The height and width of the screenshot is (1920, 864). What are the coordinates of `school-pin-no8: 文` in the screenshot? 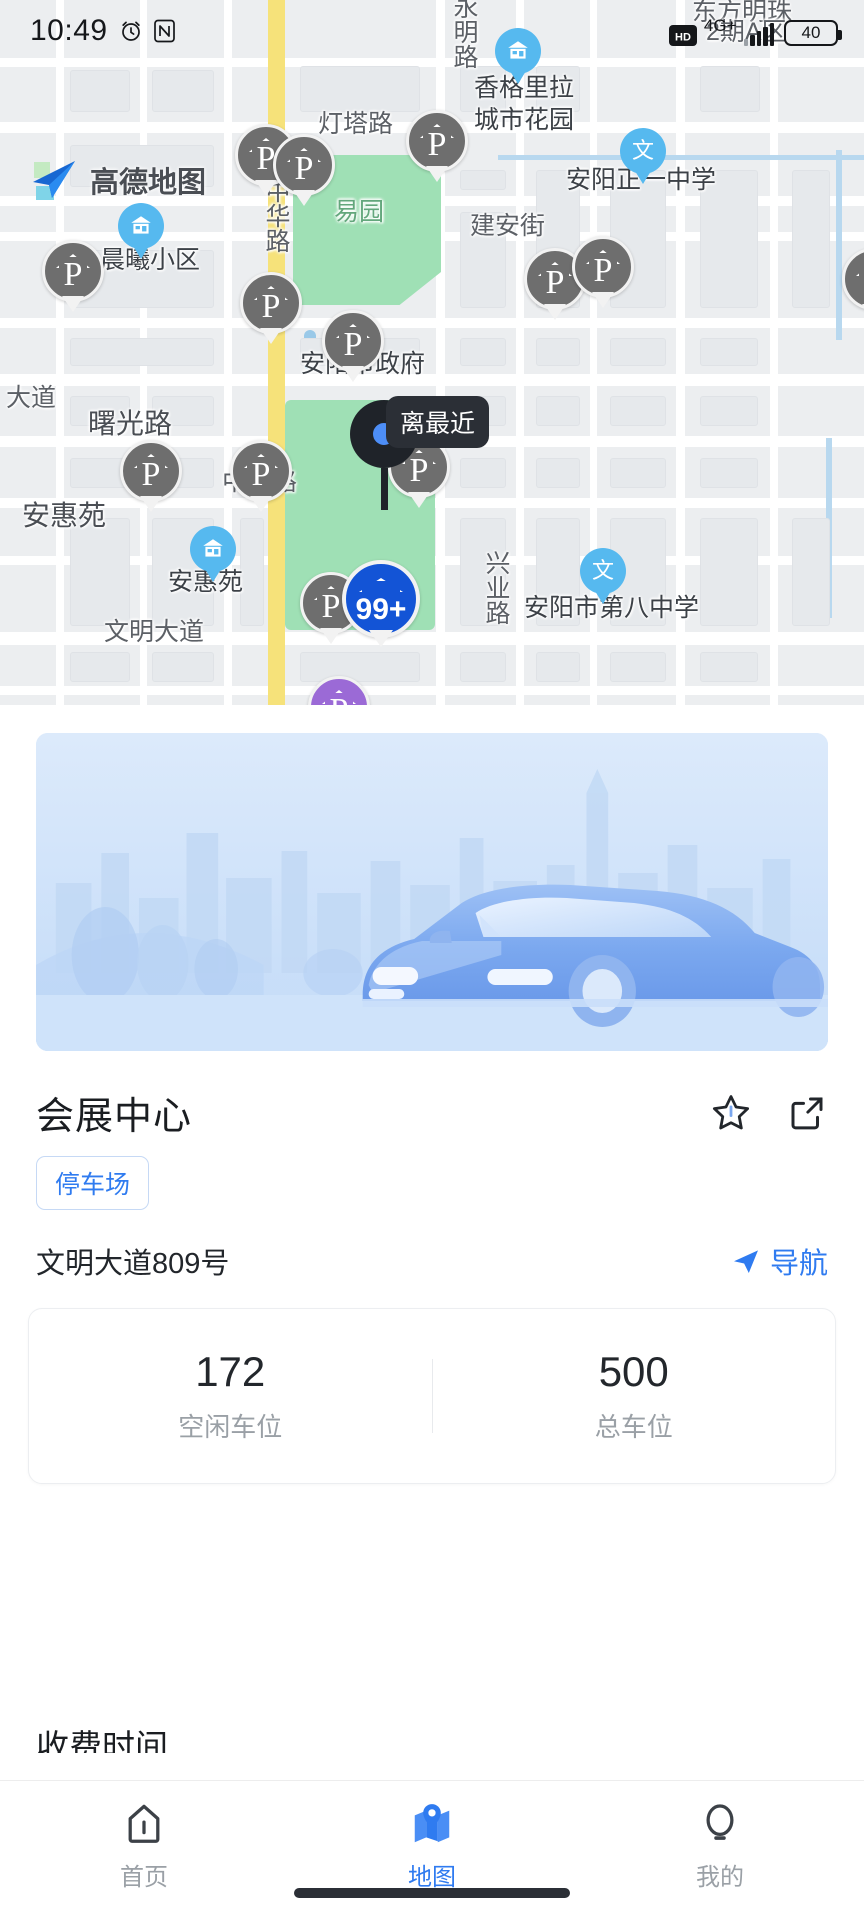 It's located at (603, 571).